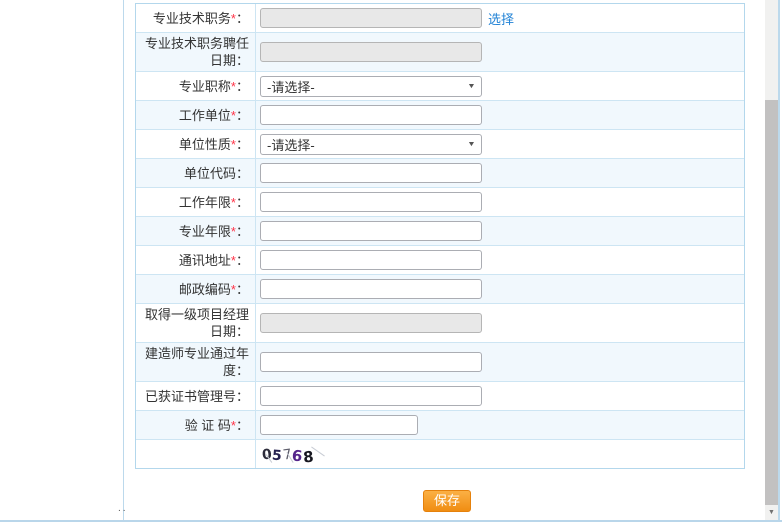  Describe the element at coordinates (779, 260) in the screenshot. I see `content-right-border` at that location.